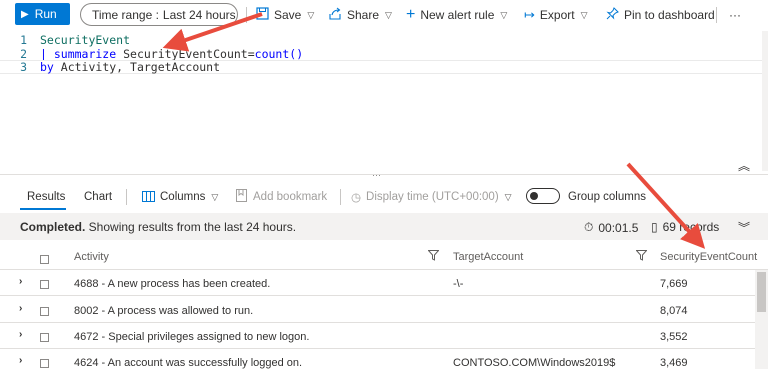  I want to click on display-time-button: ◷ Display time (UTC+00:00) ▽, so click(431, 197).